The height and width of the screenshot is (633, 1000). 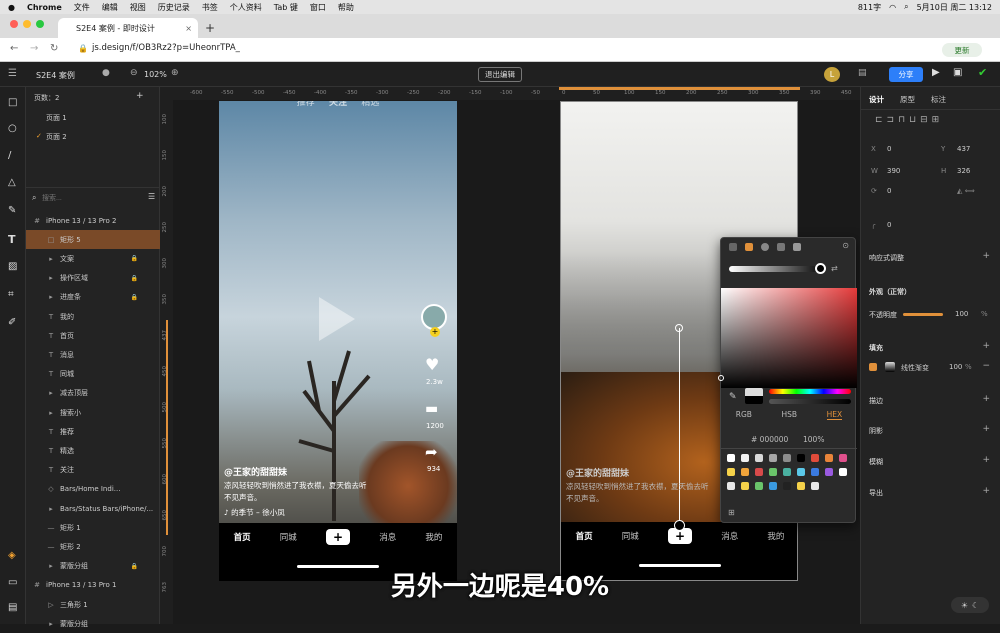 I want to click on menu-app: Chrome, so click(x=44, y=7).